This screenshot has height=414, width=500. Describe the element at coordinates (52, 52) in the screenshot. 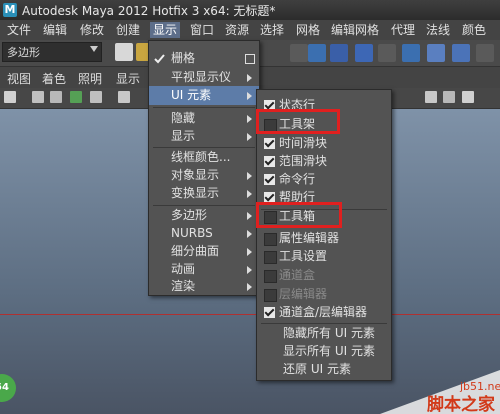

I see `mode-selector: 多边形` at that location.